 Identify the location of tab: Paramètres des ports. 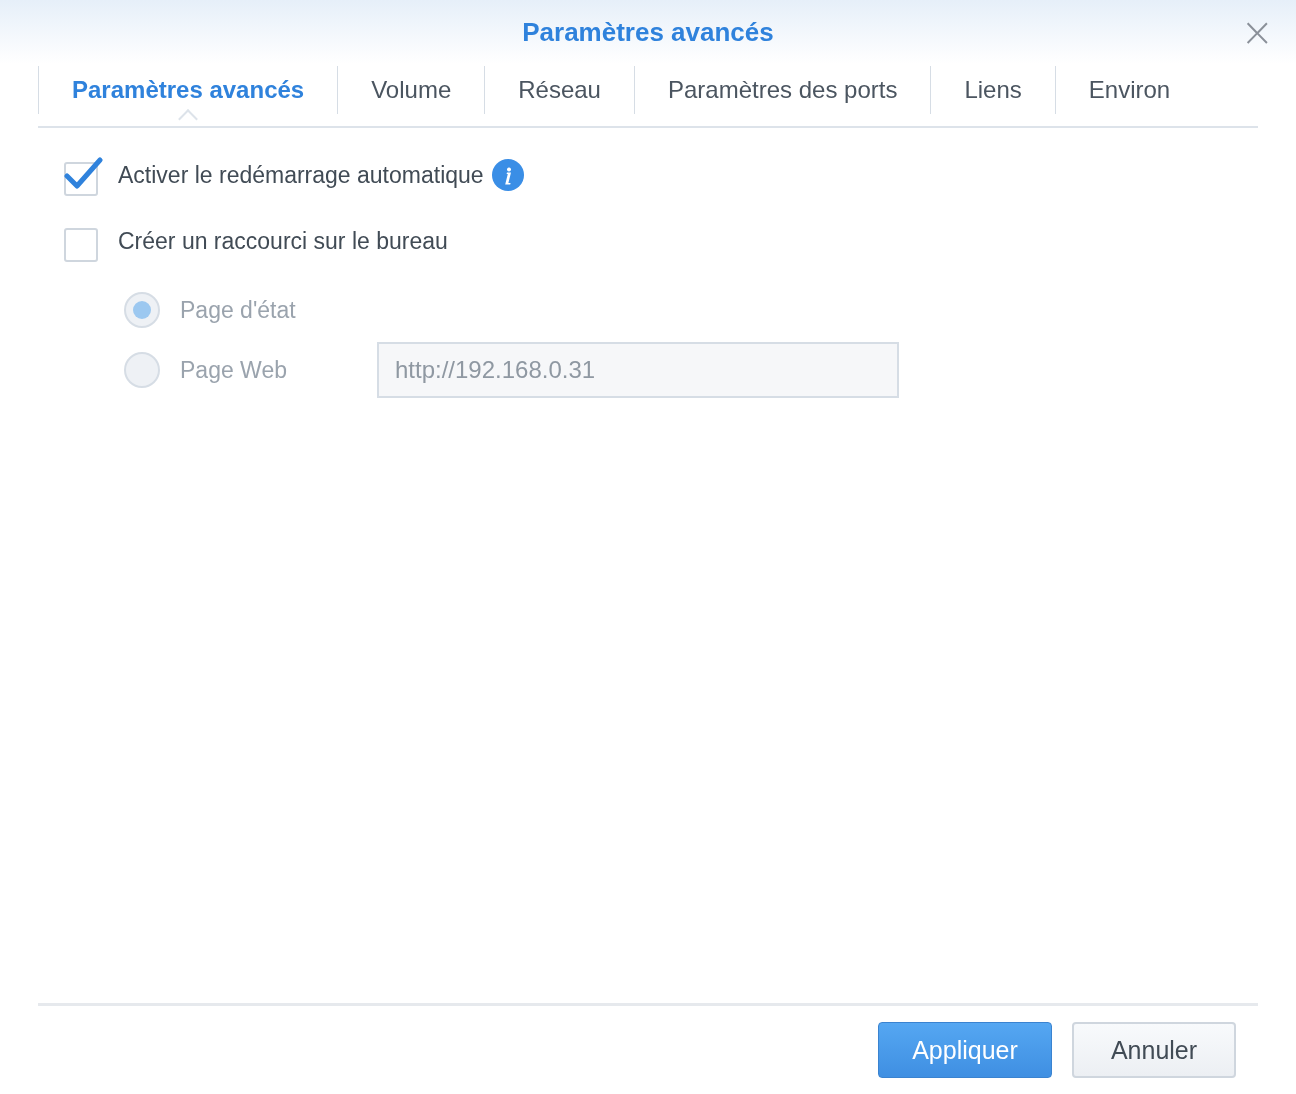
(782, 90).